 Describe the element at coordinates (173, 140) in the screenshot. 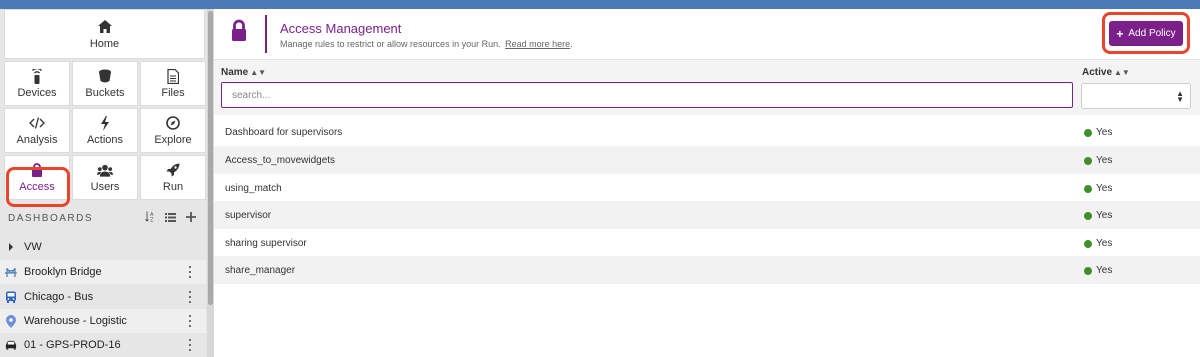

I see `nav-explore-label: Explore` at that location.